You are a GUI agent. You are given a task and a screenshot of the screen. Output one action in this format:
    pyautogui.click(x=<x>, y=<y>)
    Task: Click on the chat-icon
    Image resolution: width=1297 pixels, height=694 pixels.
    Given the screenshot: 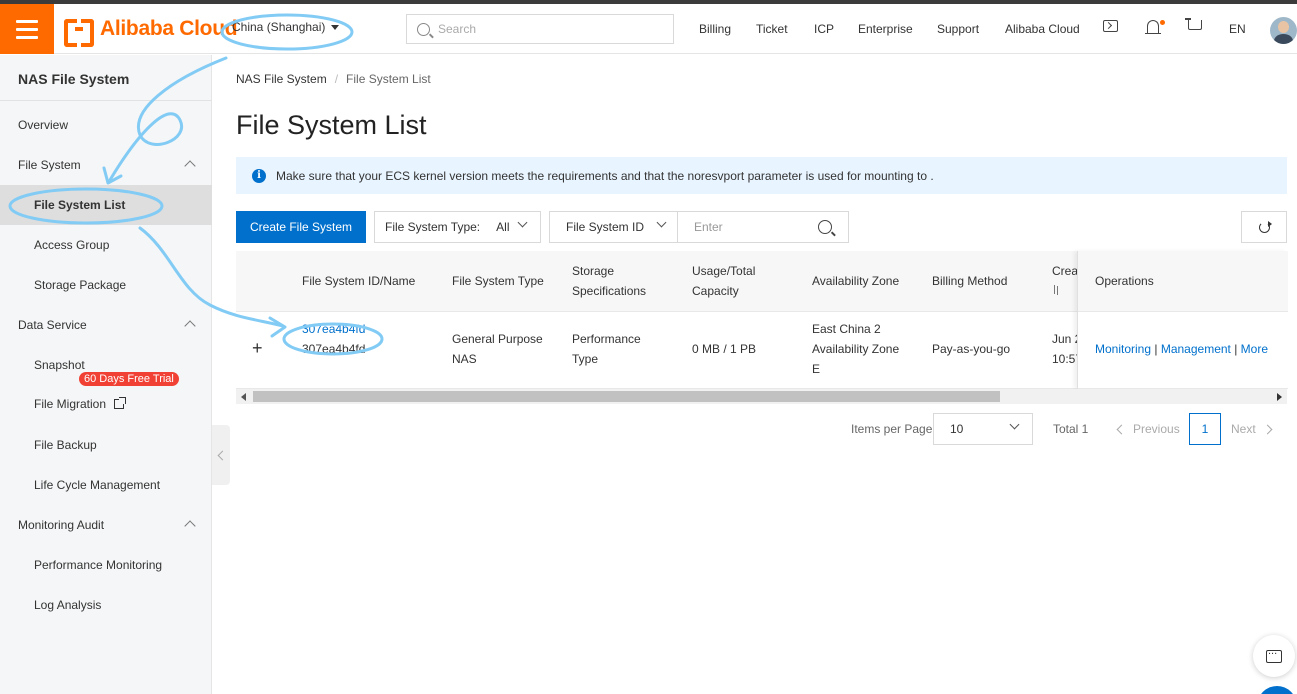 What is the action you would take?
    pyautogui.click(x=1274, y=654)
    